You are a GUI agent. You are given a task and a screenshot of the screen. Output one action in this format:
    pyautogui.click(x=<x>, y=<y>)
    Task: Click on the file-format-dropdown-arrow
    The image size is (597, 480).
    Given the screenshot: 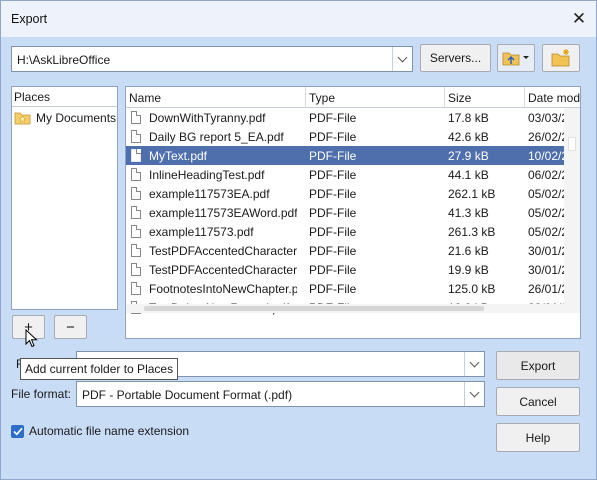 What is the action you would take?
    pyautogui.click(x=474, y=394)
    